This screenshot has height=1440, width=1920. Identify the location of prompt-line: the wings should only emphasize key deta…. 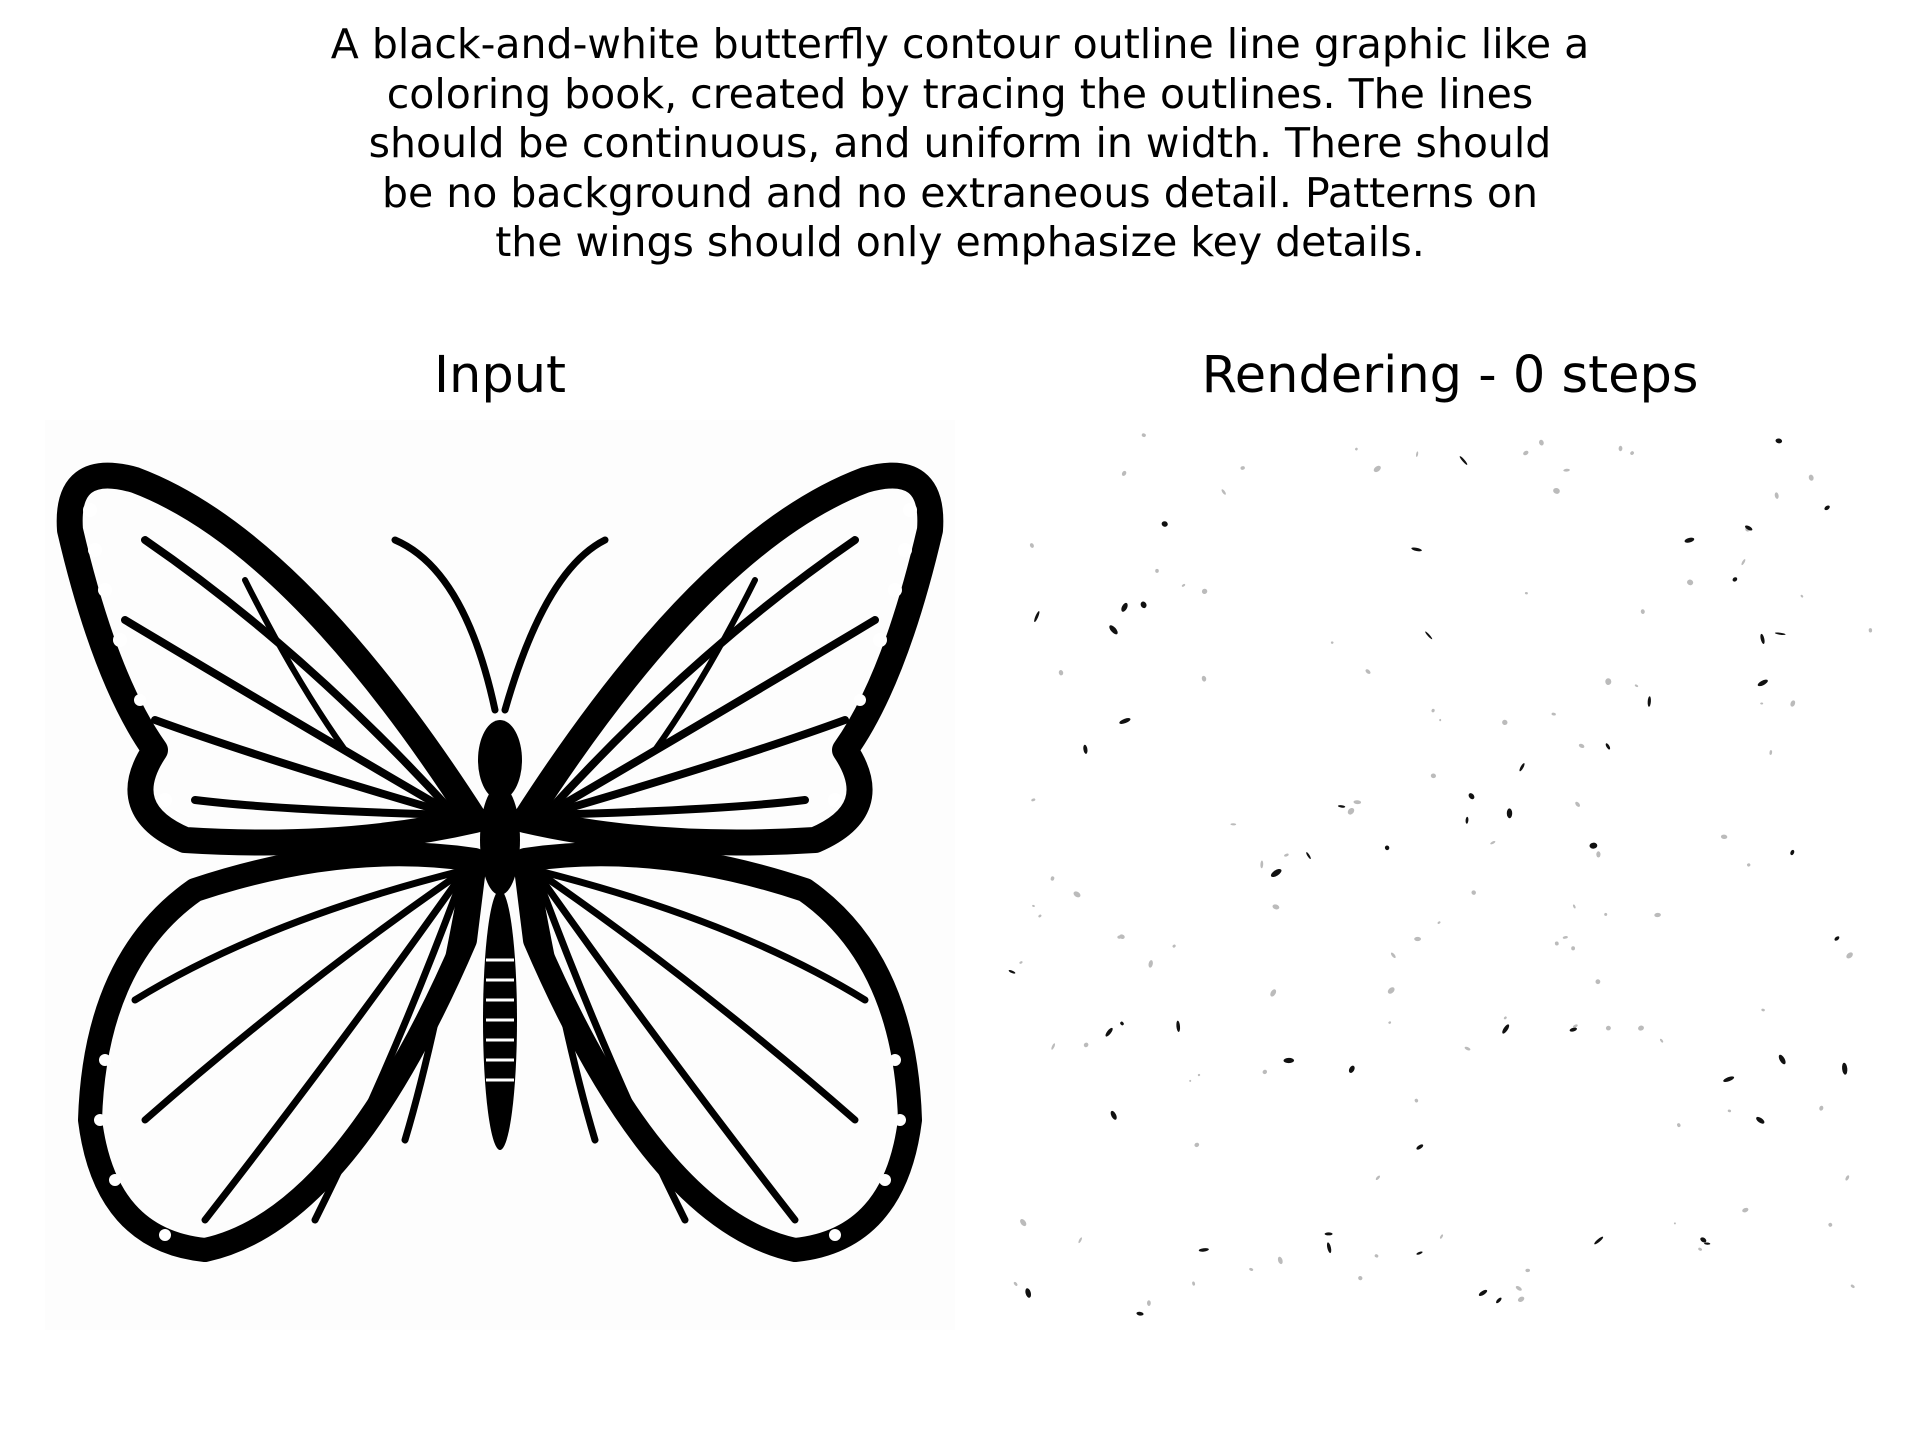
(960, 242).